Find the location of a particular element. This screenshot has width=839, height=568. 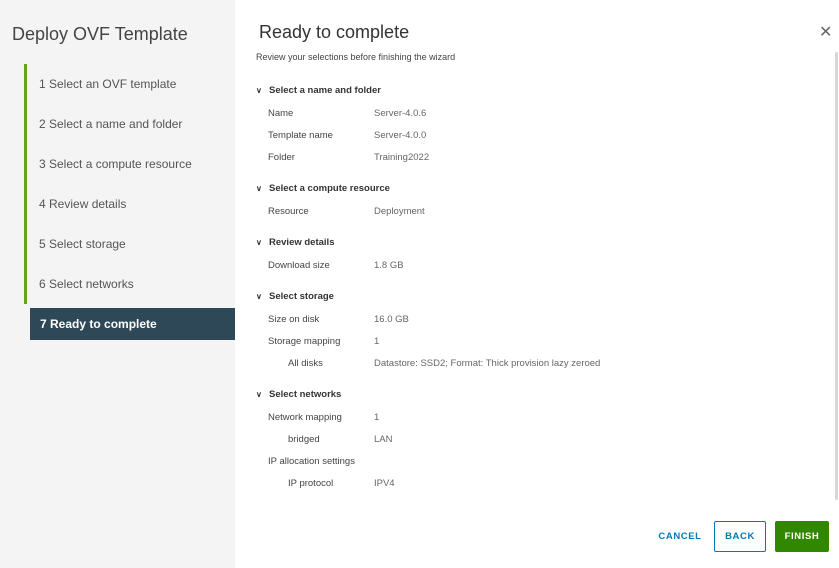

row-label: Folder is located at coordinates (281, 157).